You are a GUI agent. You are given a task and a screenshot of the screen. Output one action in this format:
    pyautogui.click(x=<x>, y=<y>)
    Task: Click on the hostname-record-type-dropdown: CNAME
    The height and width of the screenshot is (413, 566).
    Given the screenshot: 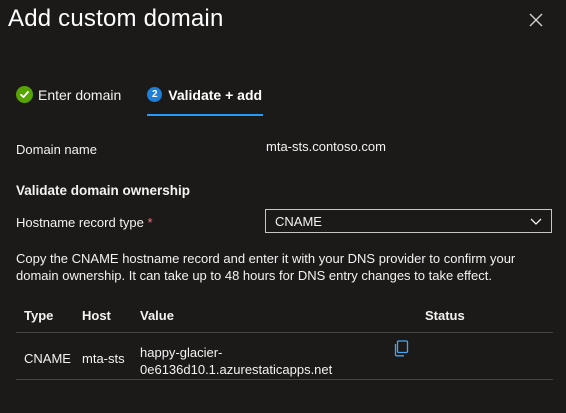 What is the action you would take?
    pyautogui.click(x=408, y=221)
    